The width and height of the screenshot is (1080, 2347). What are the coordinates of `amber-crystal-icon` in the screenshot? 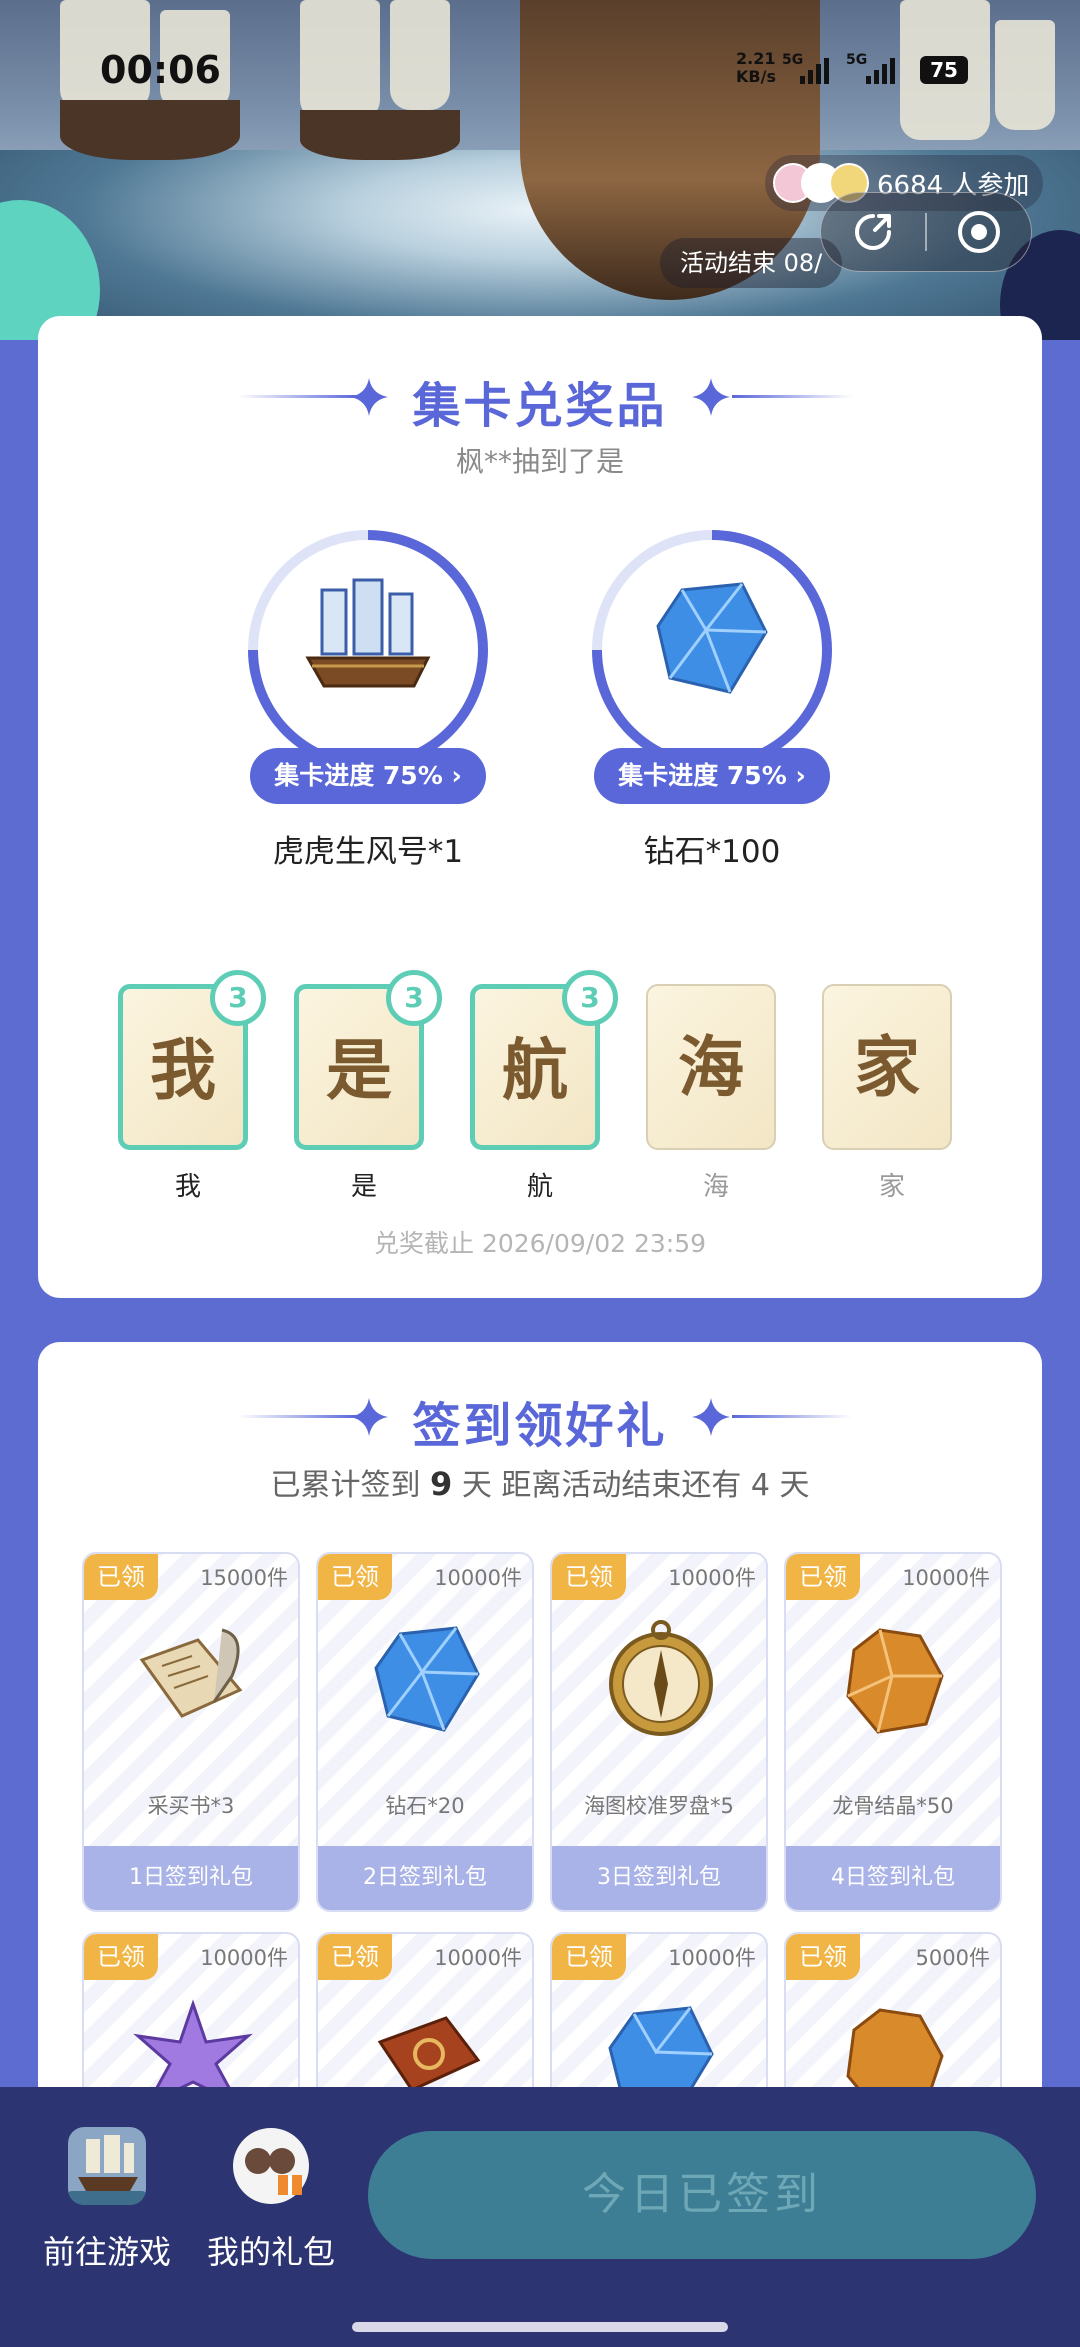 It's located at (895, 1681).